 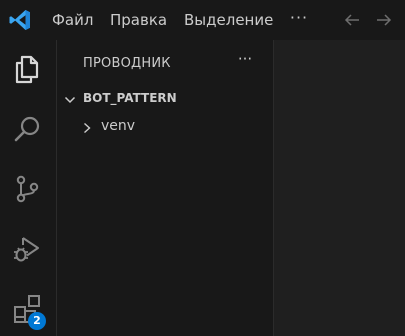 What do you see at coordinates (27, 129) in the screenshot?
I see `search-icon` at bounding box center [27, 129].